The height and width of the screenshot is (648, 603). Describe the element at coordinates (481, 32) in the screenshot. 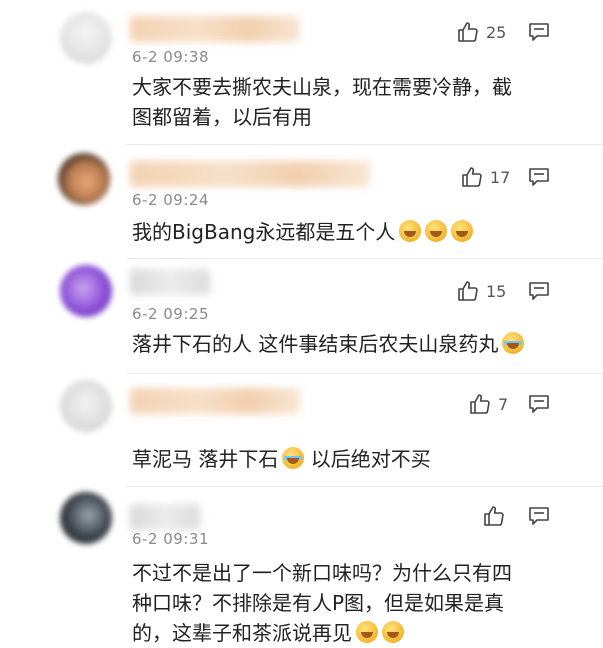

I see `like-button: 25` at that location.